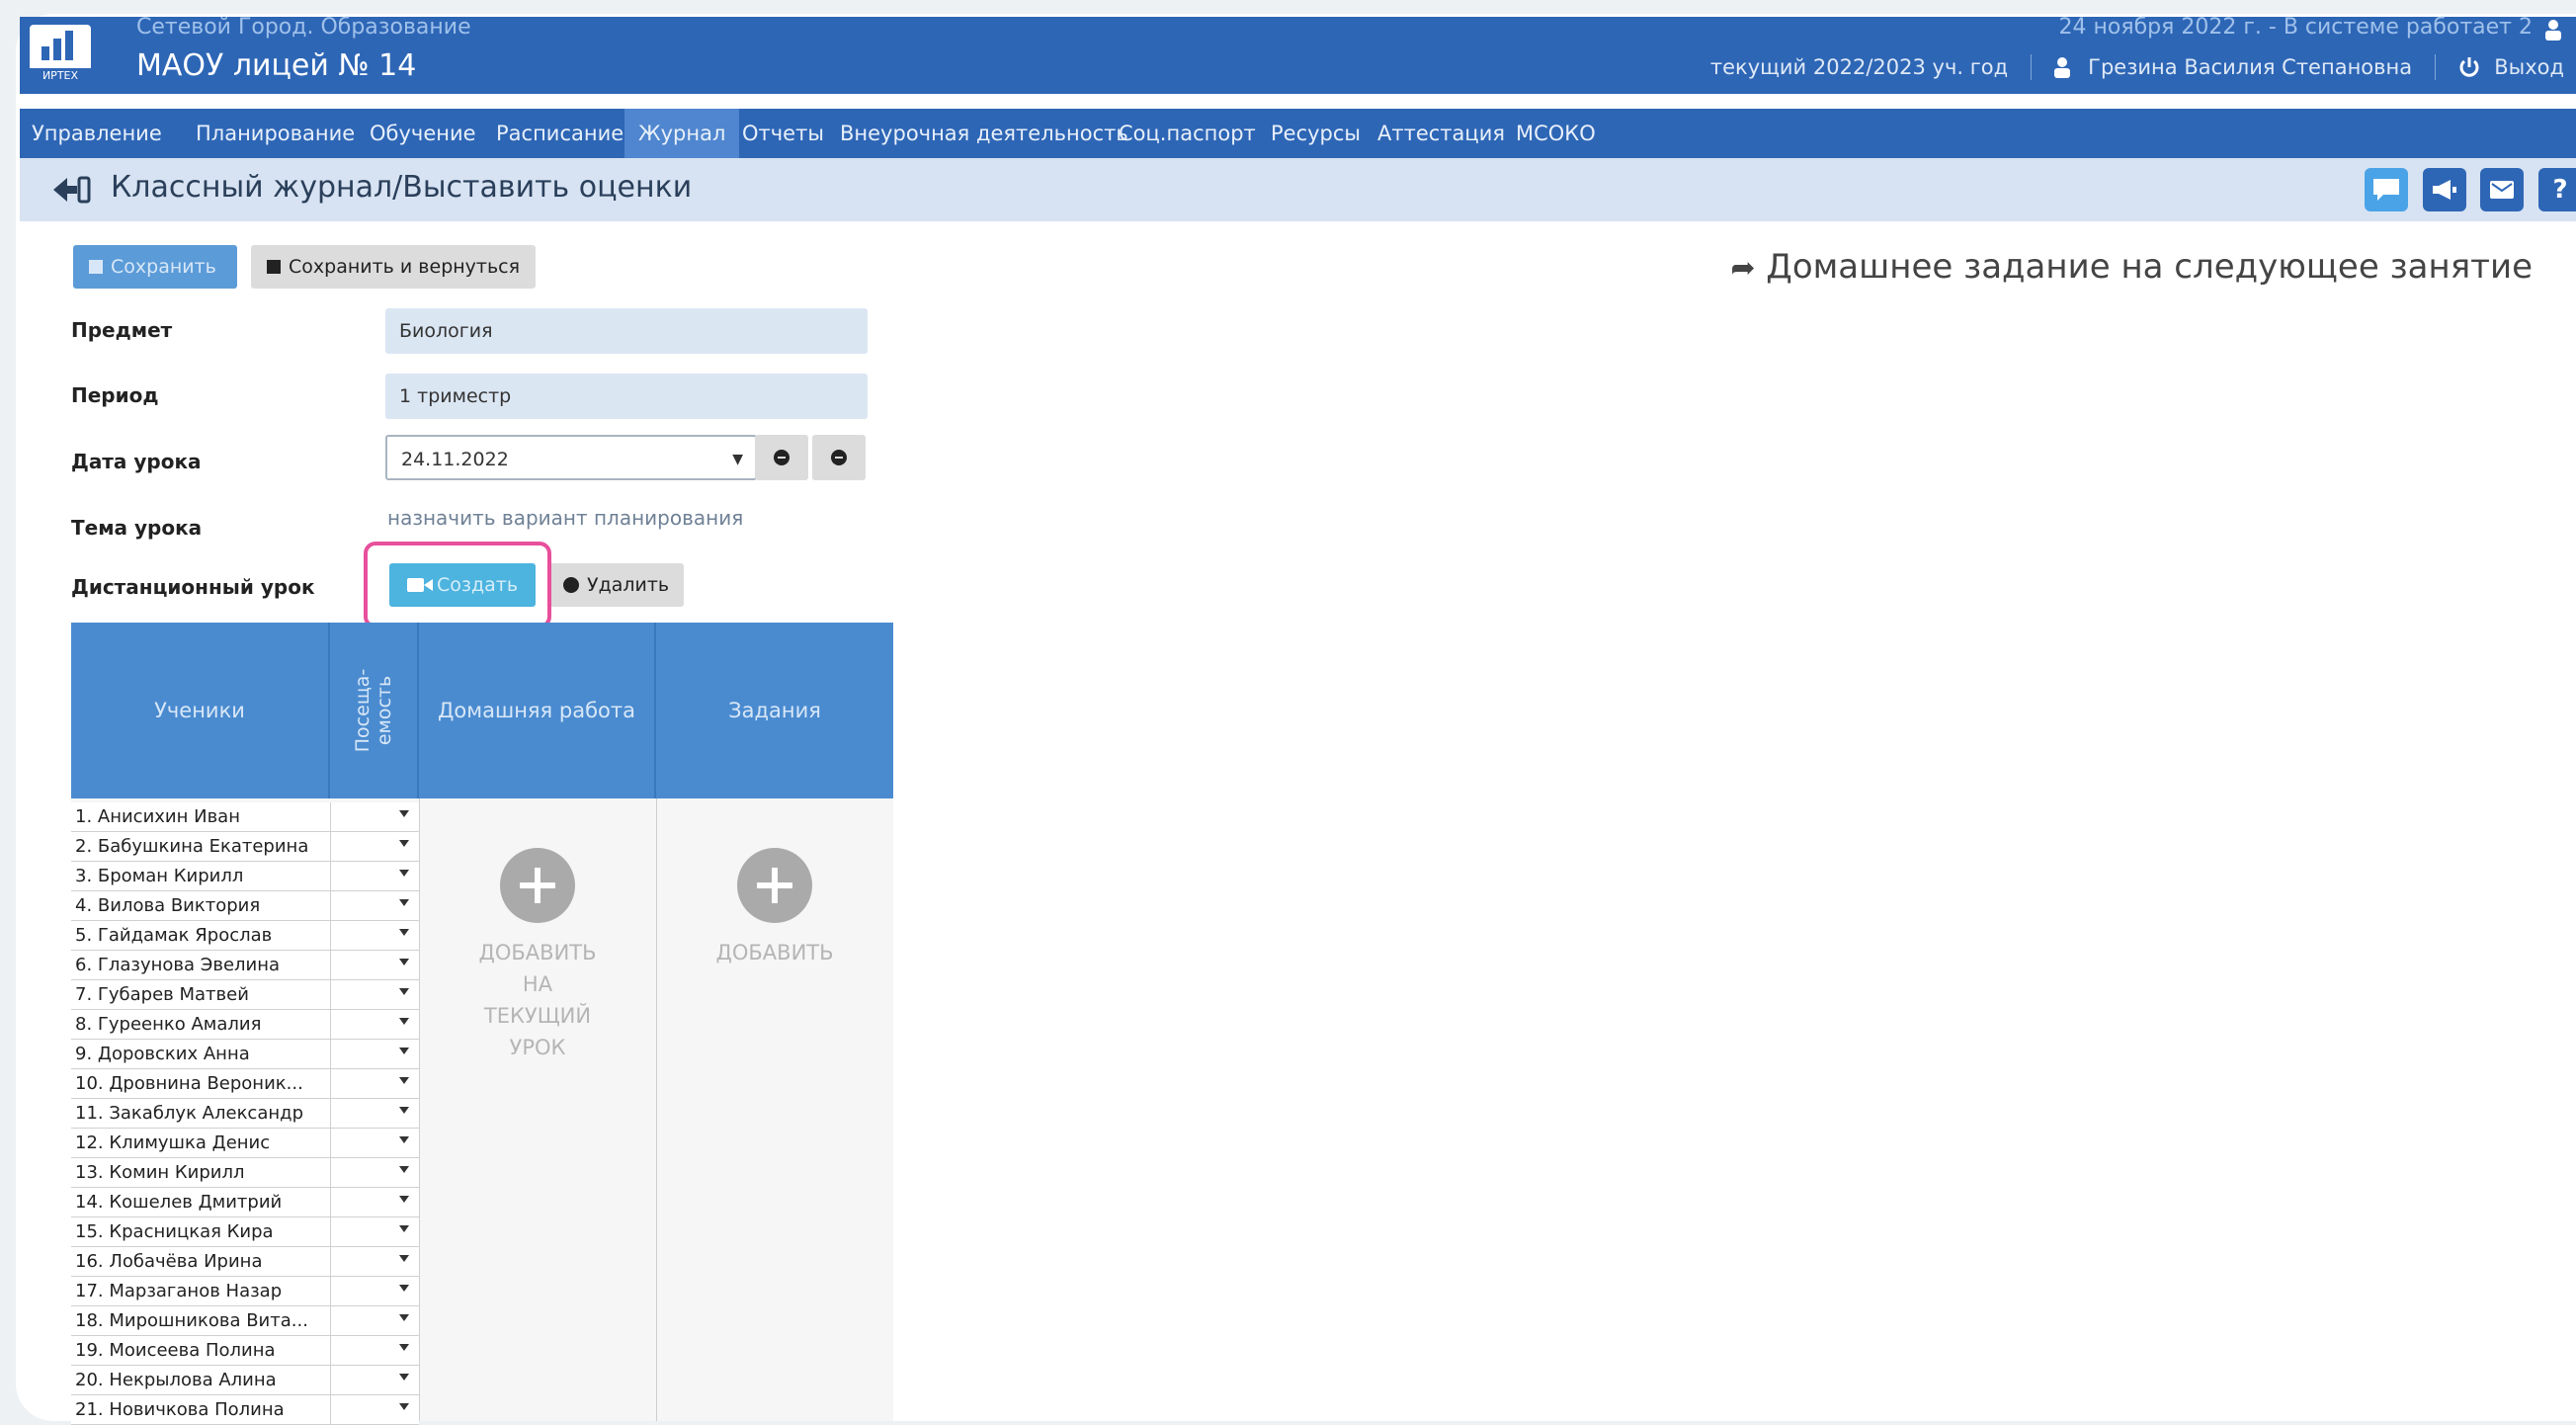 This screenshot has width=2576, height=1425. What do you see at coordinates (2250, 67) in the screenshot?
I see `user-name-link: Грезина Василия Степановна` at bounding box center [2250, 67].